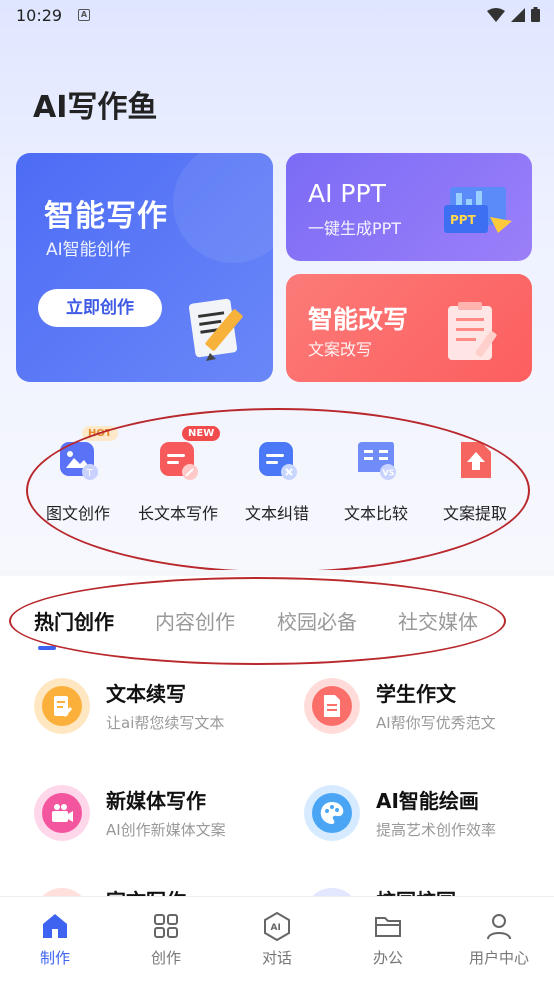  I want to click on wifi-icon, so click(496, 14).